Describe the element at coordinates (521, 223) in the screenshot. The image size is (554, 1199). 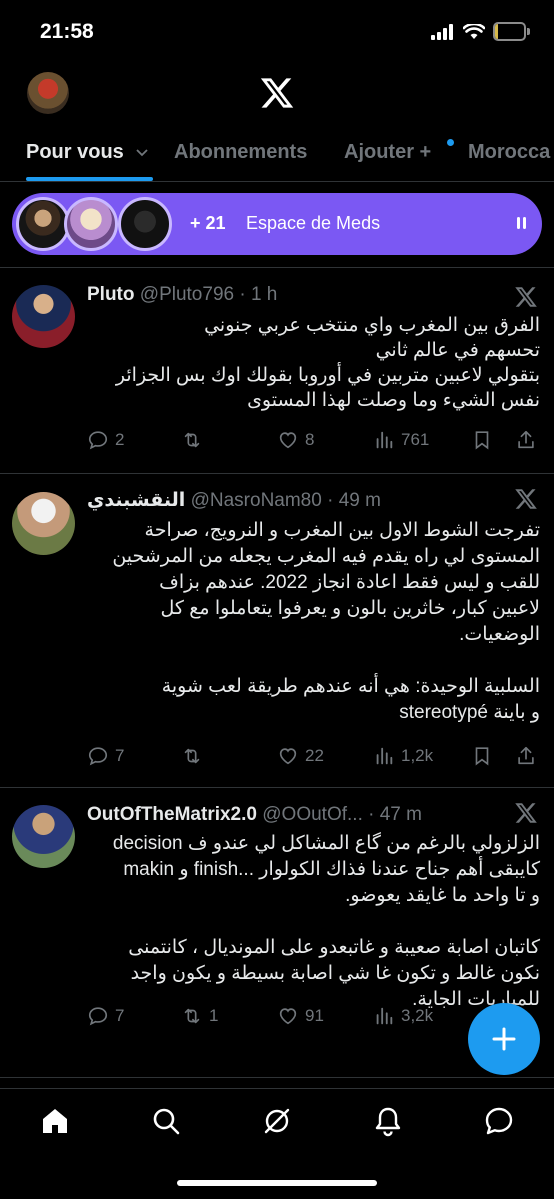
I see `audio-bars-icon` at that location.